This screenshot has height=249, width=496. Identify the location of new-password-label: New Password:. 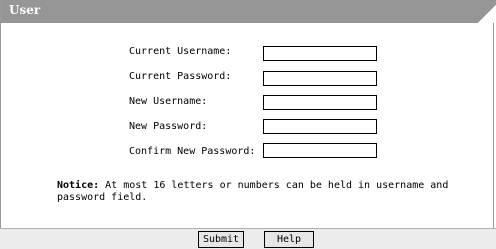
(168, 126).